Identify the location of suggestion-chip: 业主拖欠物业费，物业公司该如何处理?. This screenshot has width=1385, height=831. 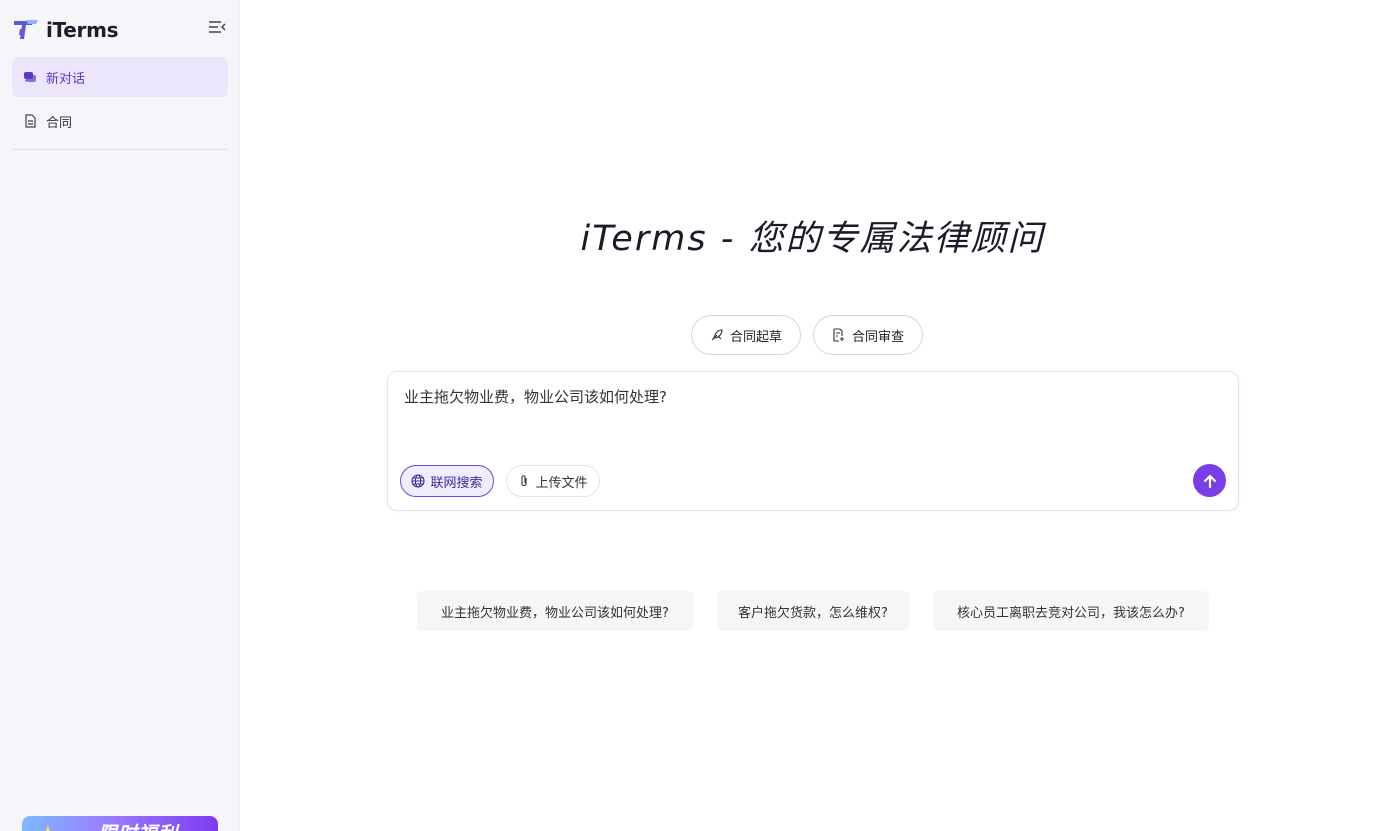
(555, 611).